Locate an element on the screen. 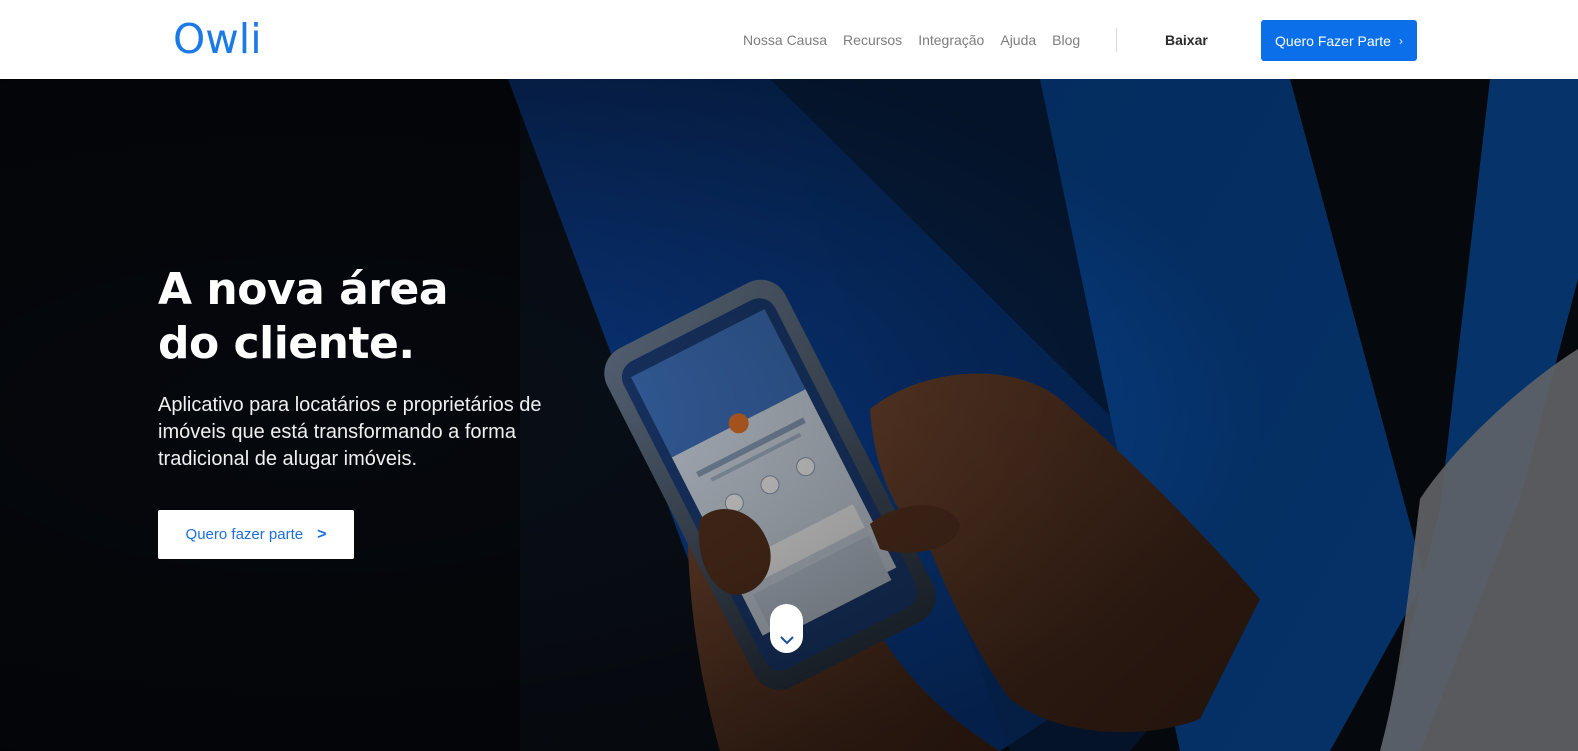  nav-link-integracao: Integração is located at coordinates (951, 40).